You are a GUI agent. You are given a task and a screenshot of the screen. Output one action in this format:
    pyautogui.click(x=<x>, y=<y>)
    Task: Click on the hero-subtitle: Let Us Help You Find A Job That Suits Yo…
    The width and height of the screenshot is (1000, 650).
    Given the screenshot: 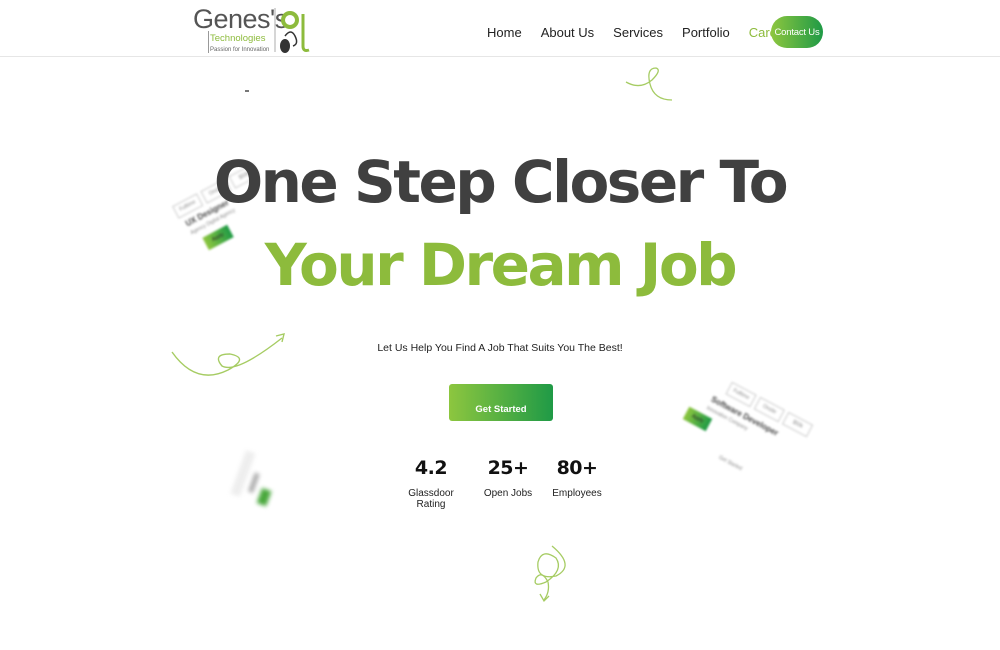 What is the action you would take?
    pyautogui.click(x=500, y=348)
    